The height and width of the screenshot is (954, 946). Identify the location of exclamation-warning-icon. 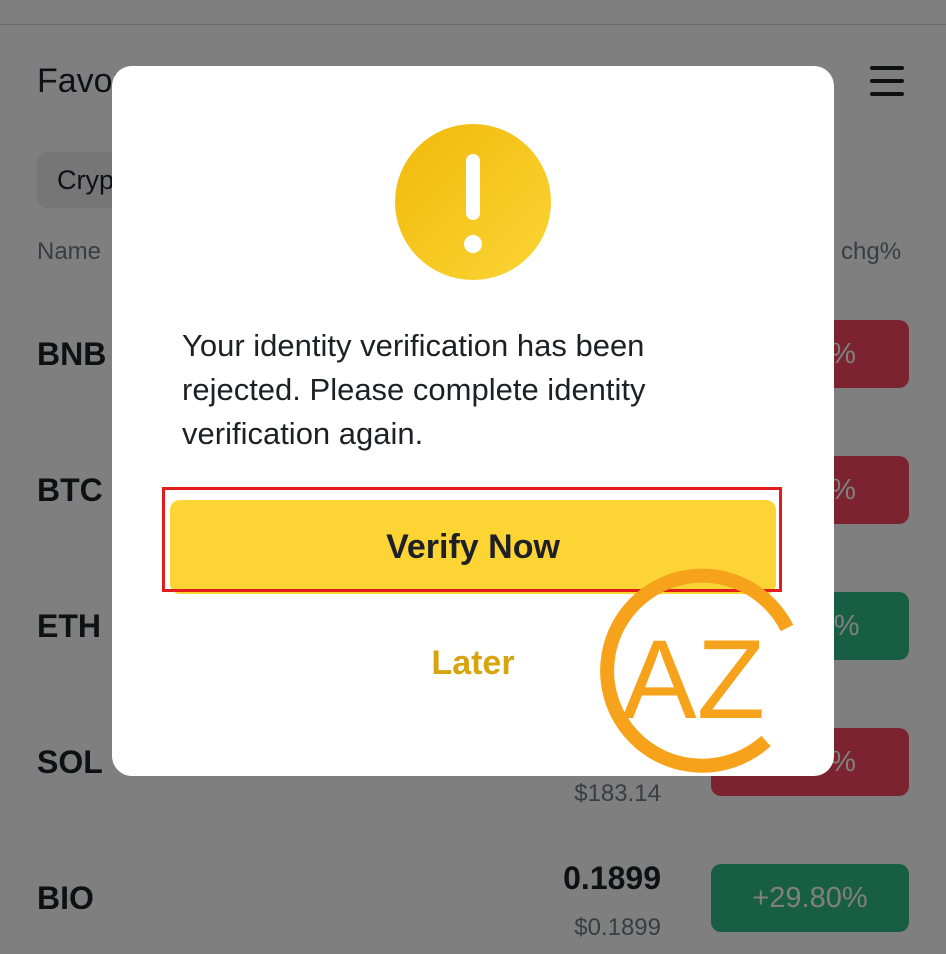
(473, 202).